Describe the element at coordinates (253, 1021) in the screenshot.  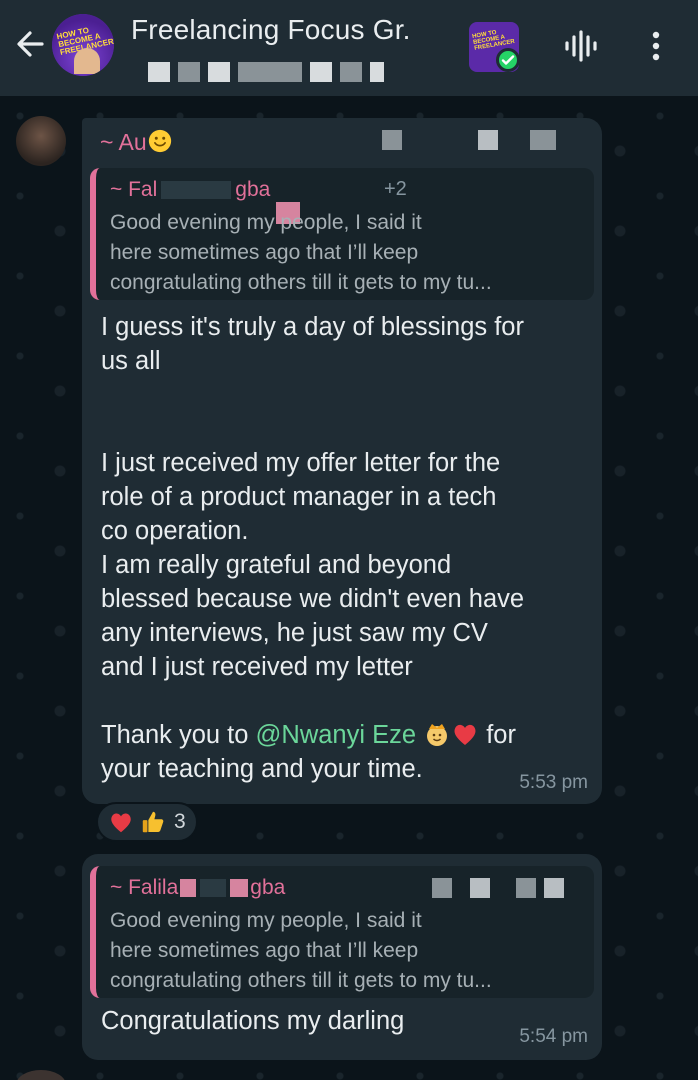
I see `message-text: Congratulations my darling` at that location.